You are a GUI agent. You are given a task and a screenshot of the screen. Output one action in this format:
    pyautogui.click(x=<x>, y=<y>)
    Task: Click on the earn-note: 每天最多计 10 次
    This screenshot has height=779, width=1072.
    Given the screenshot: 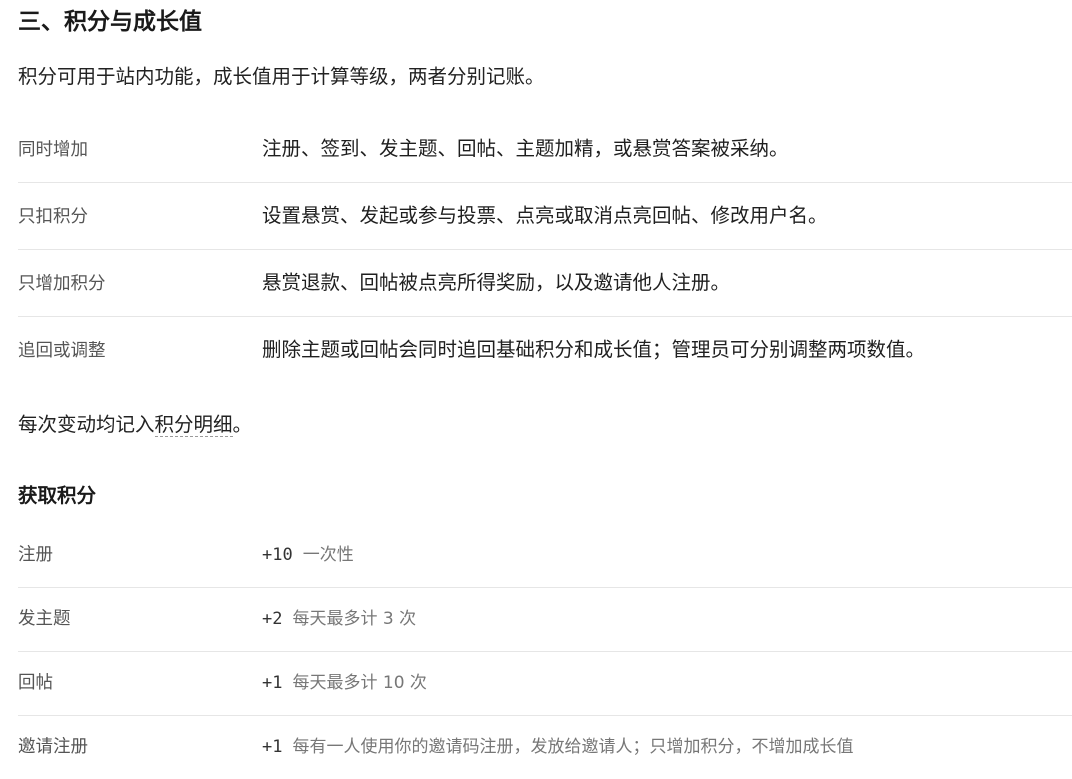 What is the action you would take?
    pyautogui.click(x=359, y=683)
    